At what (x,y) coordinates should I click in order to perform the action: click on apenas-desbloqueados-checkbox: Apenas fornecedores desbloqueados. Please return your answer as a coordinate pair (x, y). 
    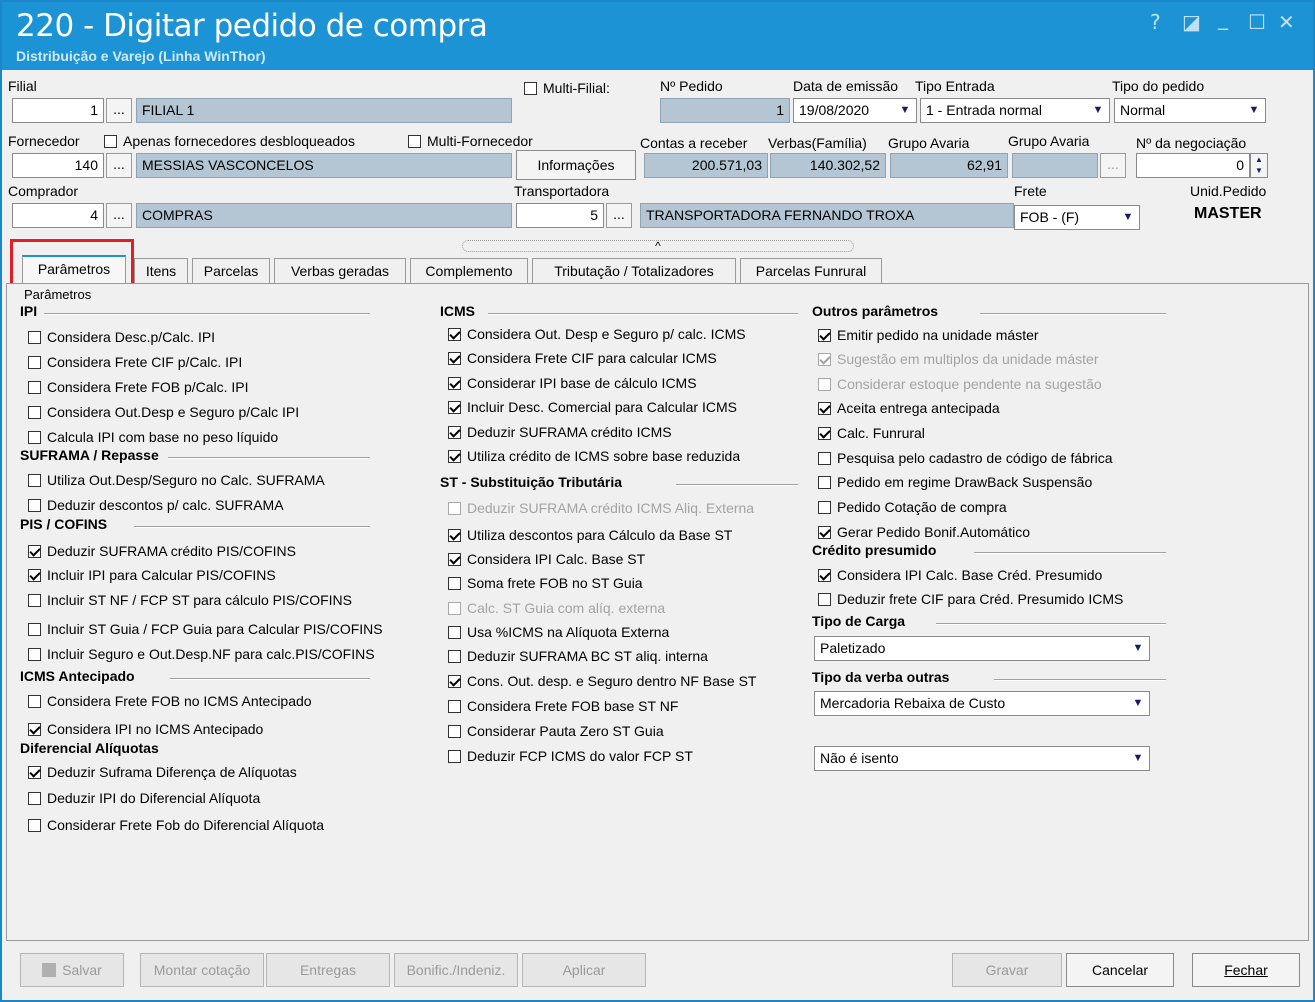
    Looking at the image, I should click on (229, 141).